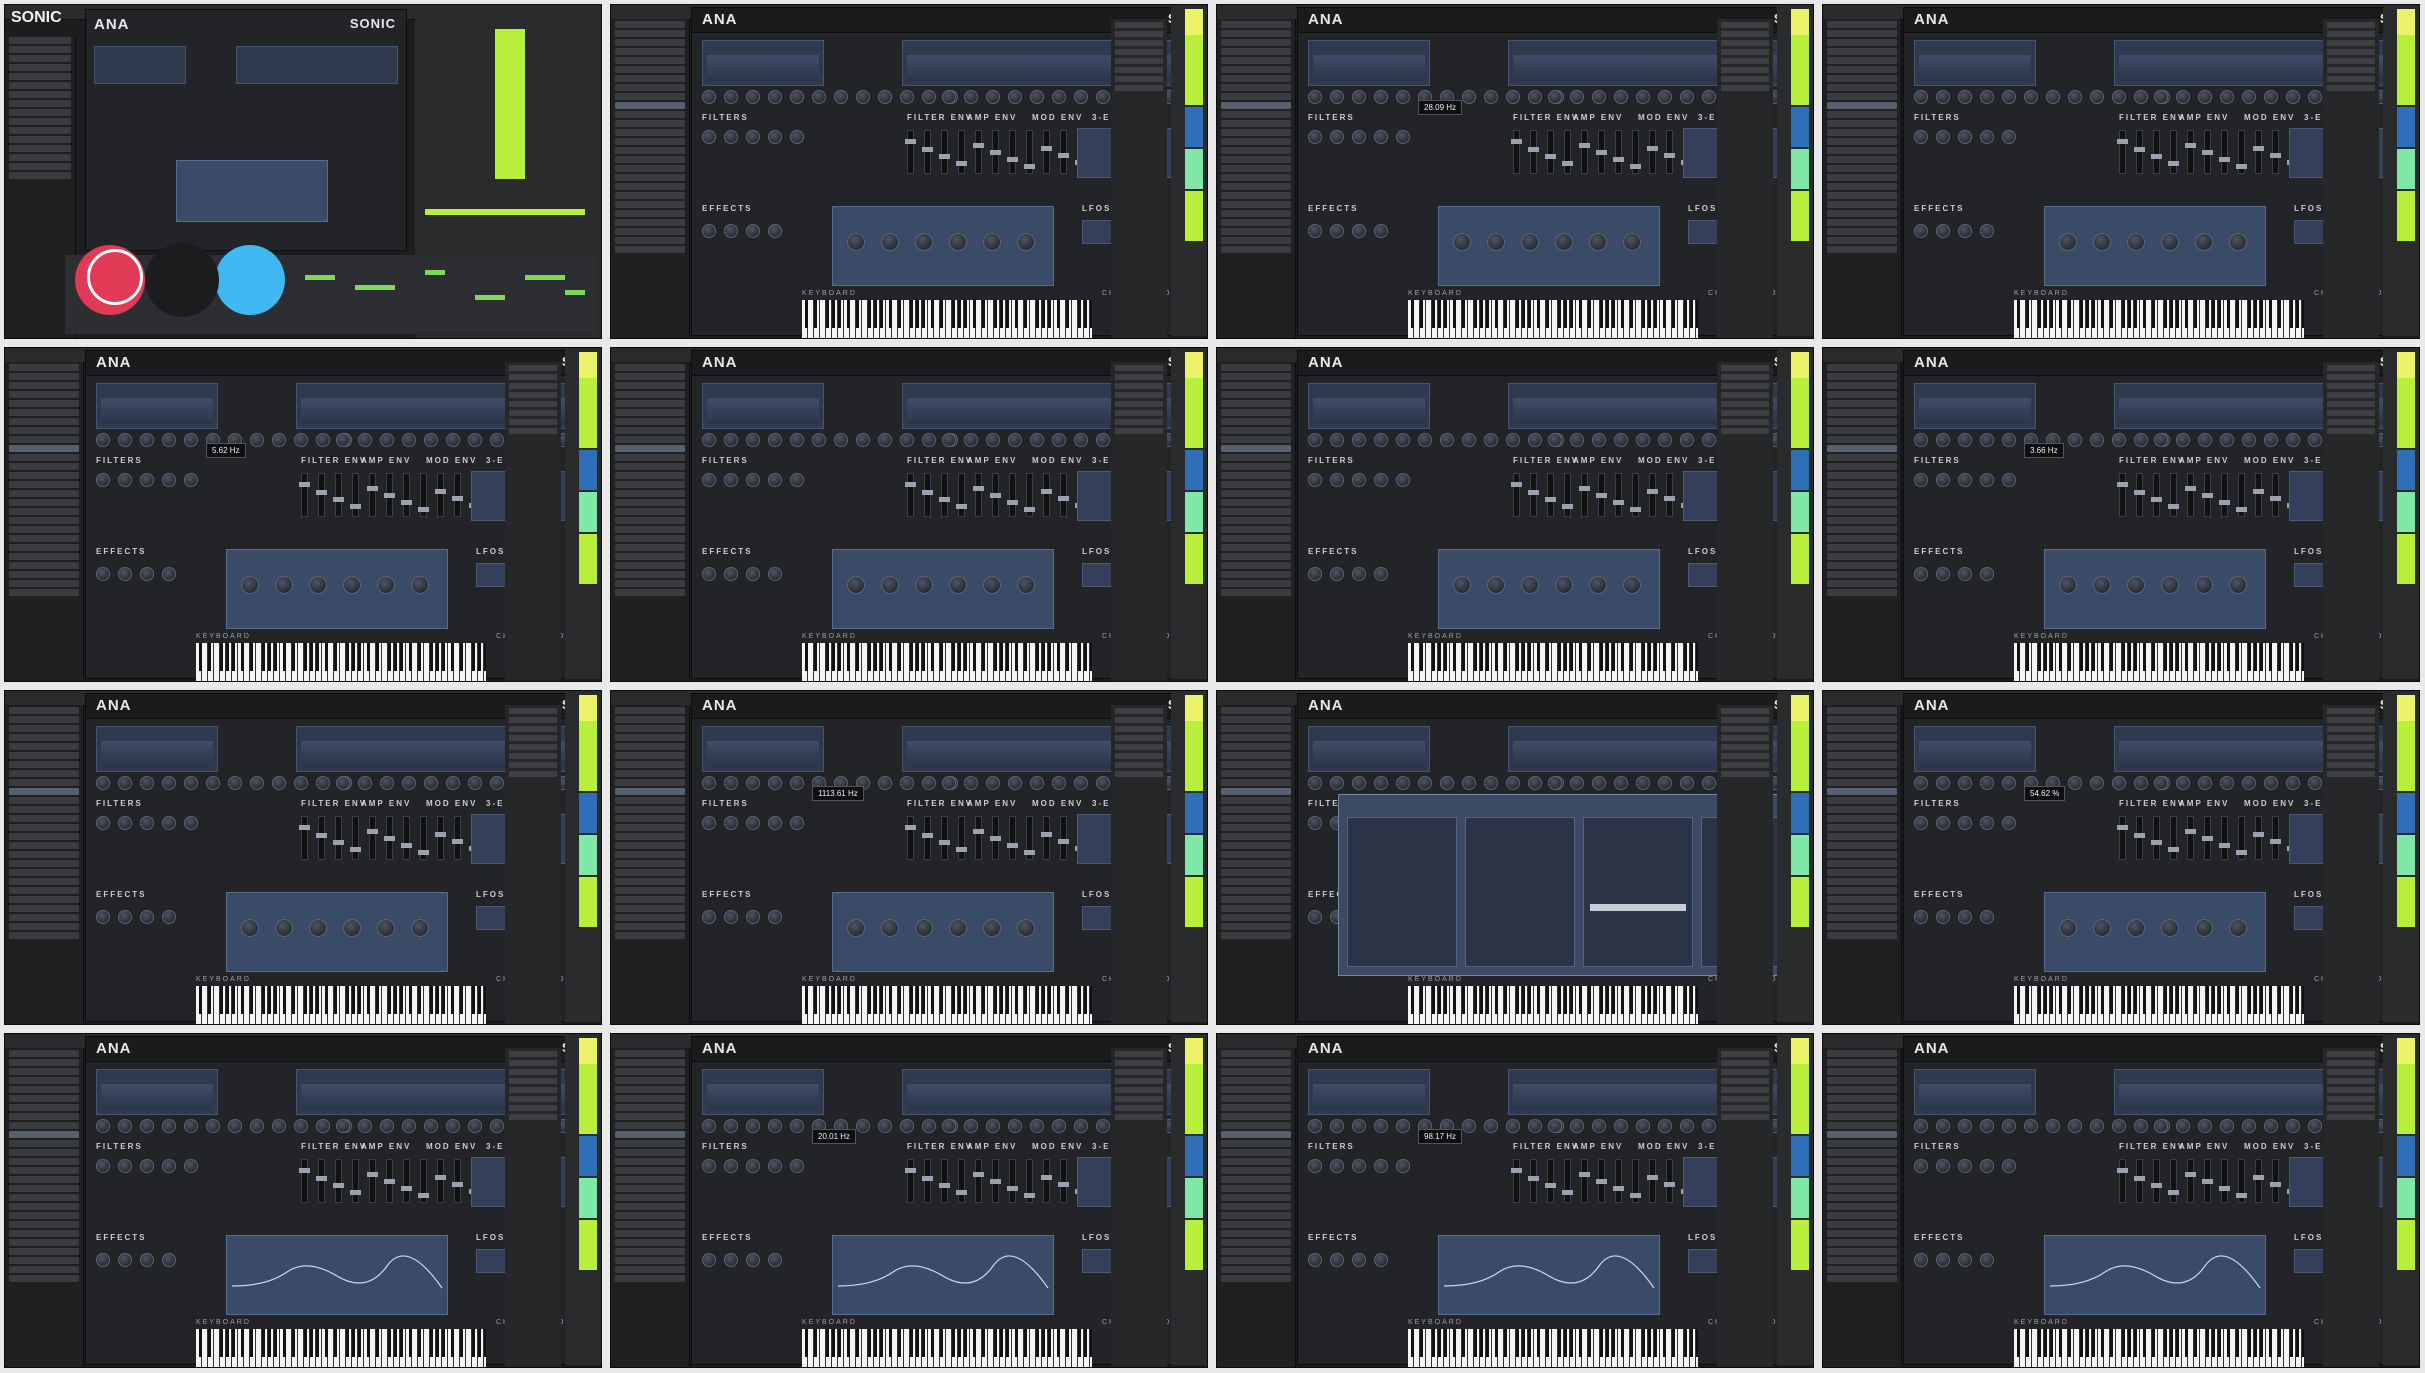 This screenshot has height=1373, width=2425. Describe the element at coordinates (947, 314) in the screenshot. I see `piano-black-keys` at that location.